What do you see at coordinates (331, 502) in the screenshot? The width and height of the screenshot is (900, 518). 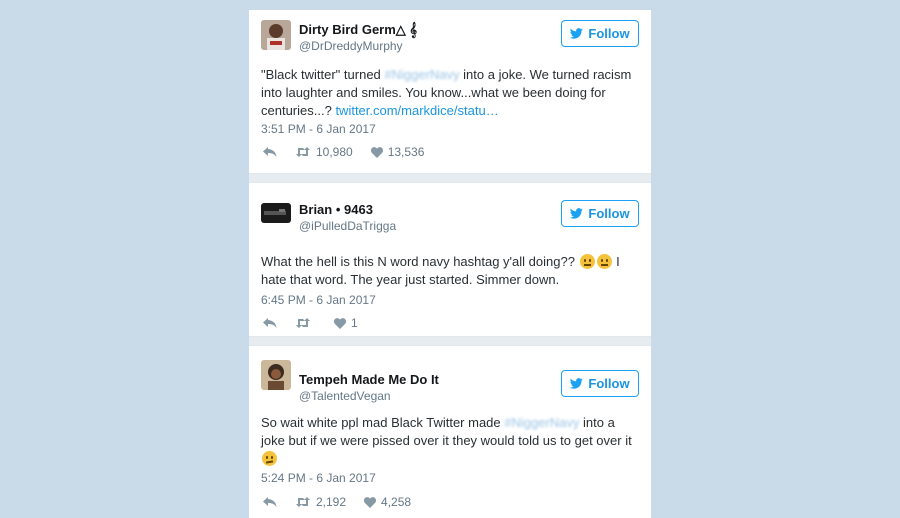 I see `retweet-count: 2,192` at bounding box center [331, 502].